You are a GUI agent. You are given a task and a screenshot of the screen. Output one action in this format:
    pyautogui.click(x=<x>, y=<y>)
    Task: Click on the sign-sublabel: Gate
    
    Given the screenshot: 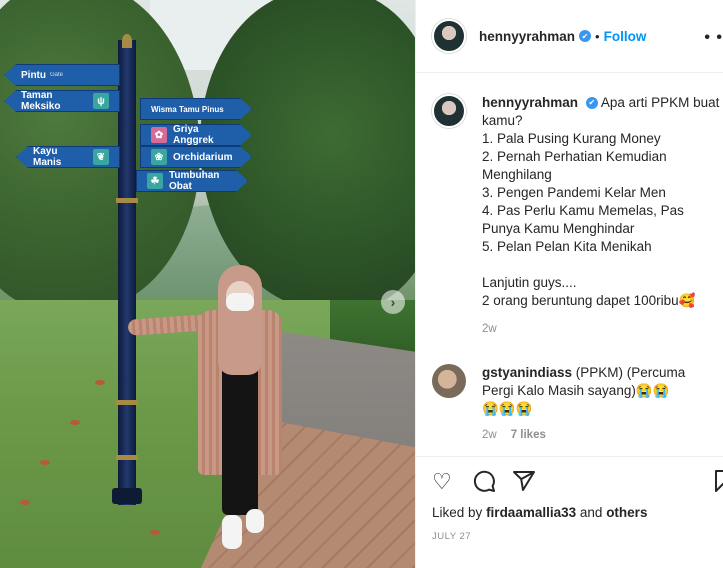 What is the action you would take?
    pyautogui.click(x=57, y=75)
    